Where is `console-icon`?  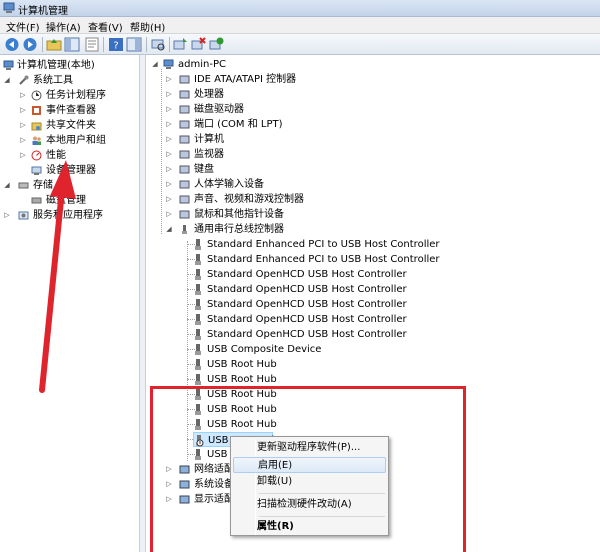 console-icon is located at coordinates (134, 44).